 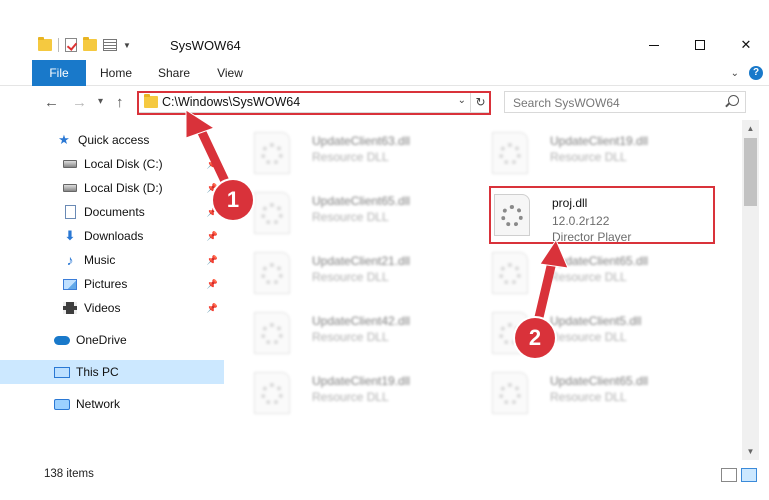 I want to click on scrollbar-thumb, so click(x=750, y=172).